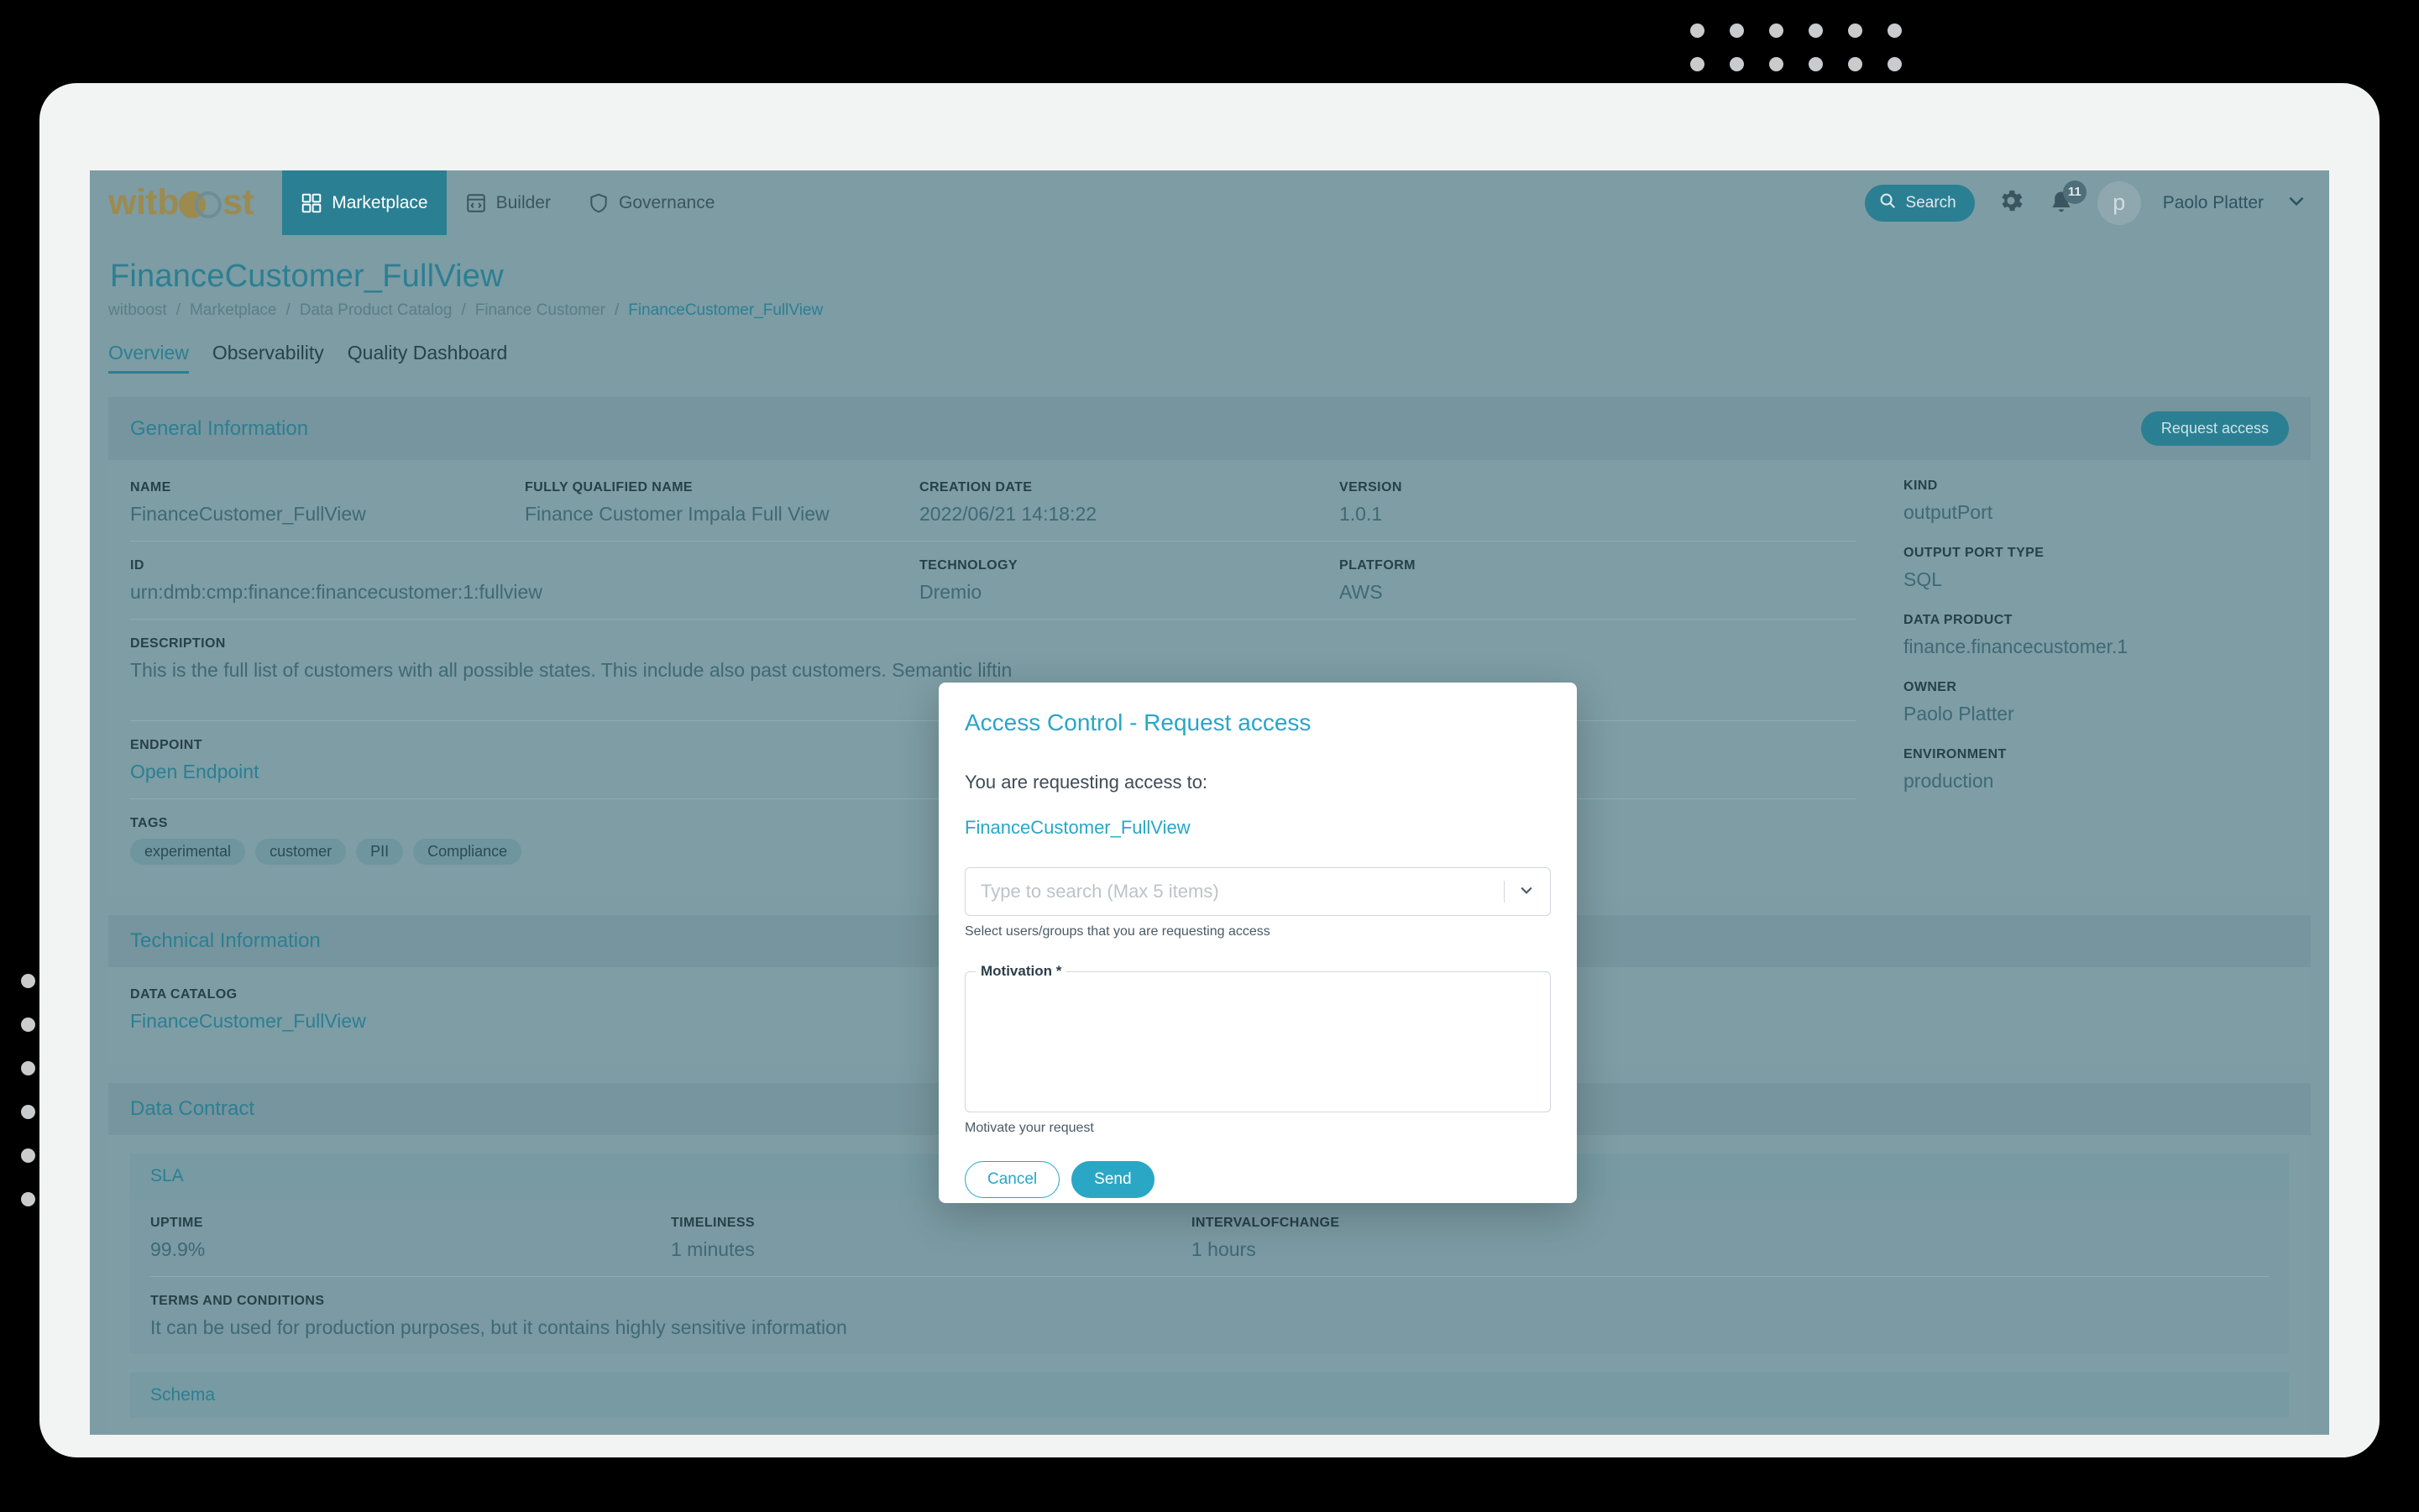  I want to click on nav-label-governance: Governance, so click(666, 202).